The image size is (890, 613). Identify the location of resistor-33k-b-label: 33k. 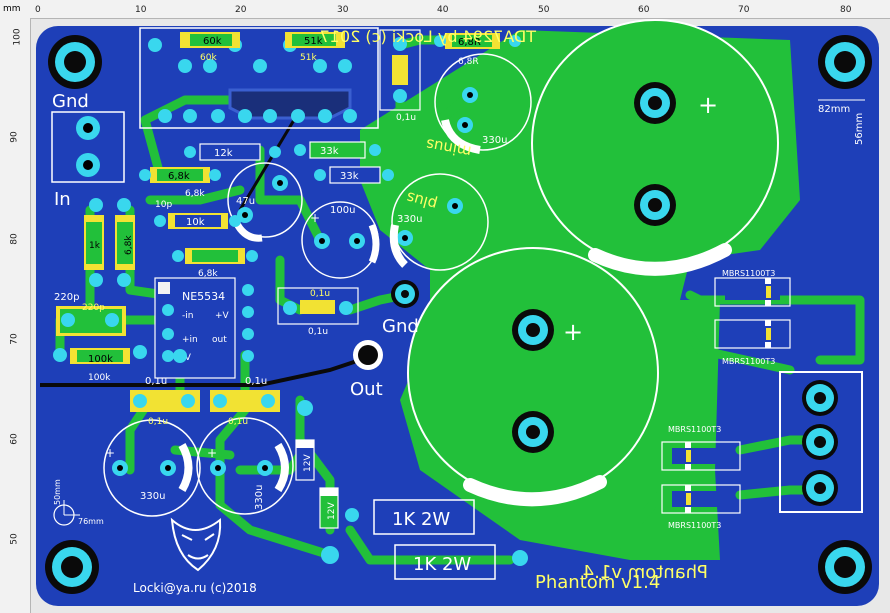
(349, 176).